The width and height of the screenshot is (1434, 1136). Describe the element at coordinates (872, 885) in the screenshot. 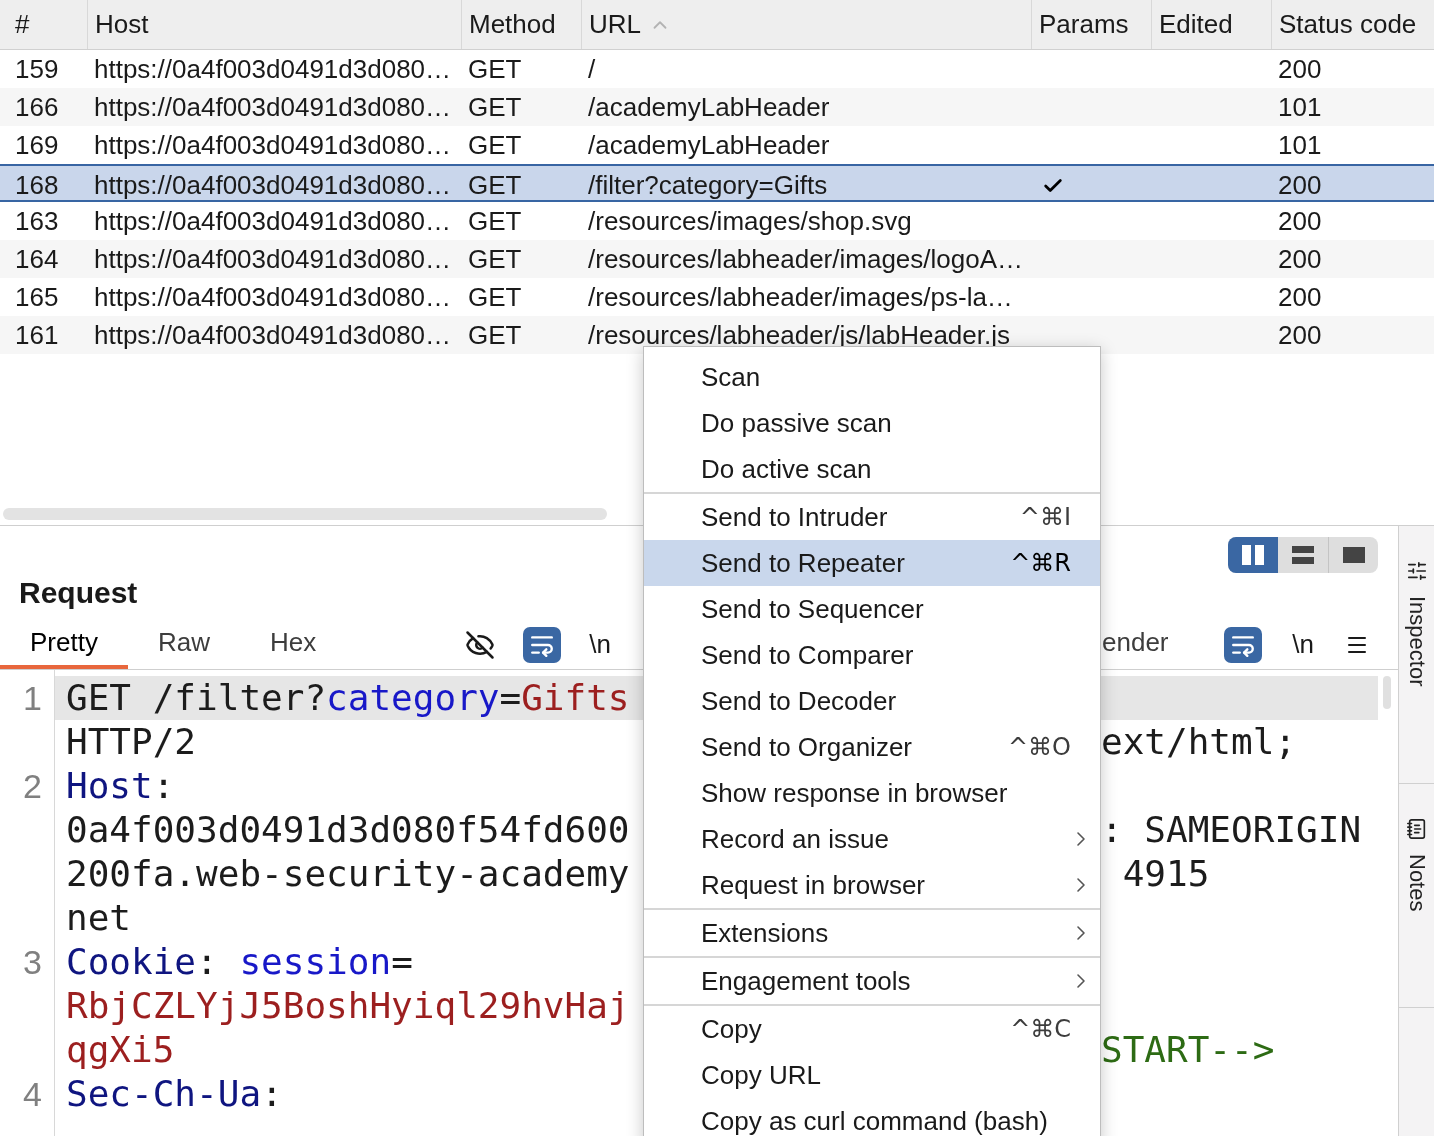

I see `menu-item: Request in browser` at that location.